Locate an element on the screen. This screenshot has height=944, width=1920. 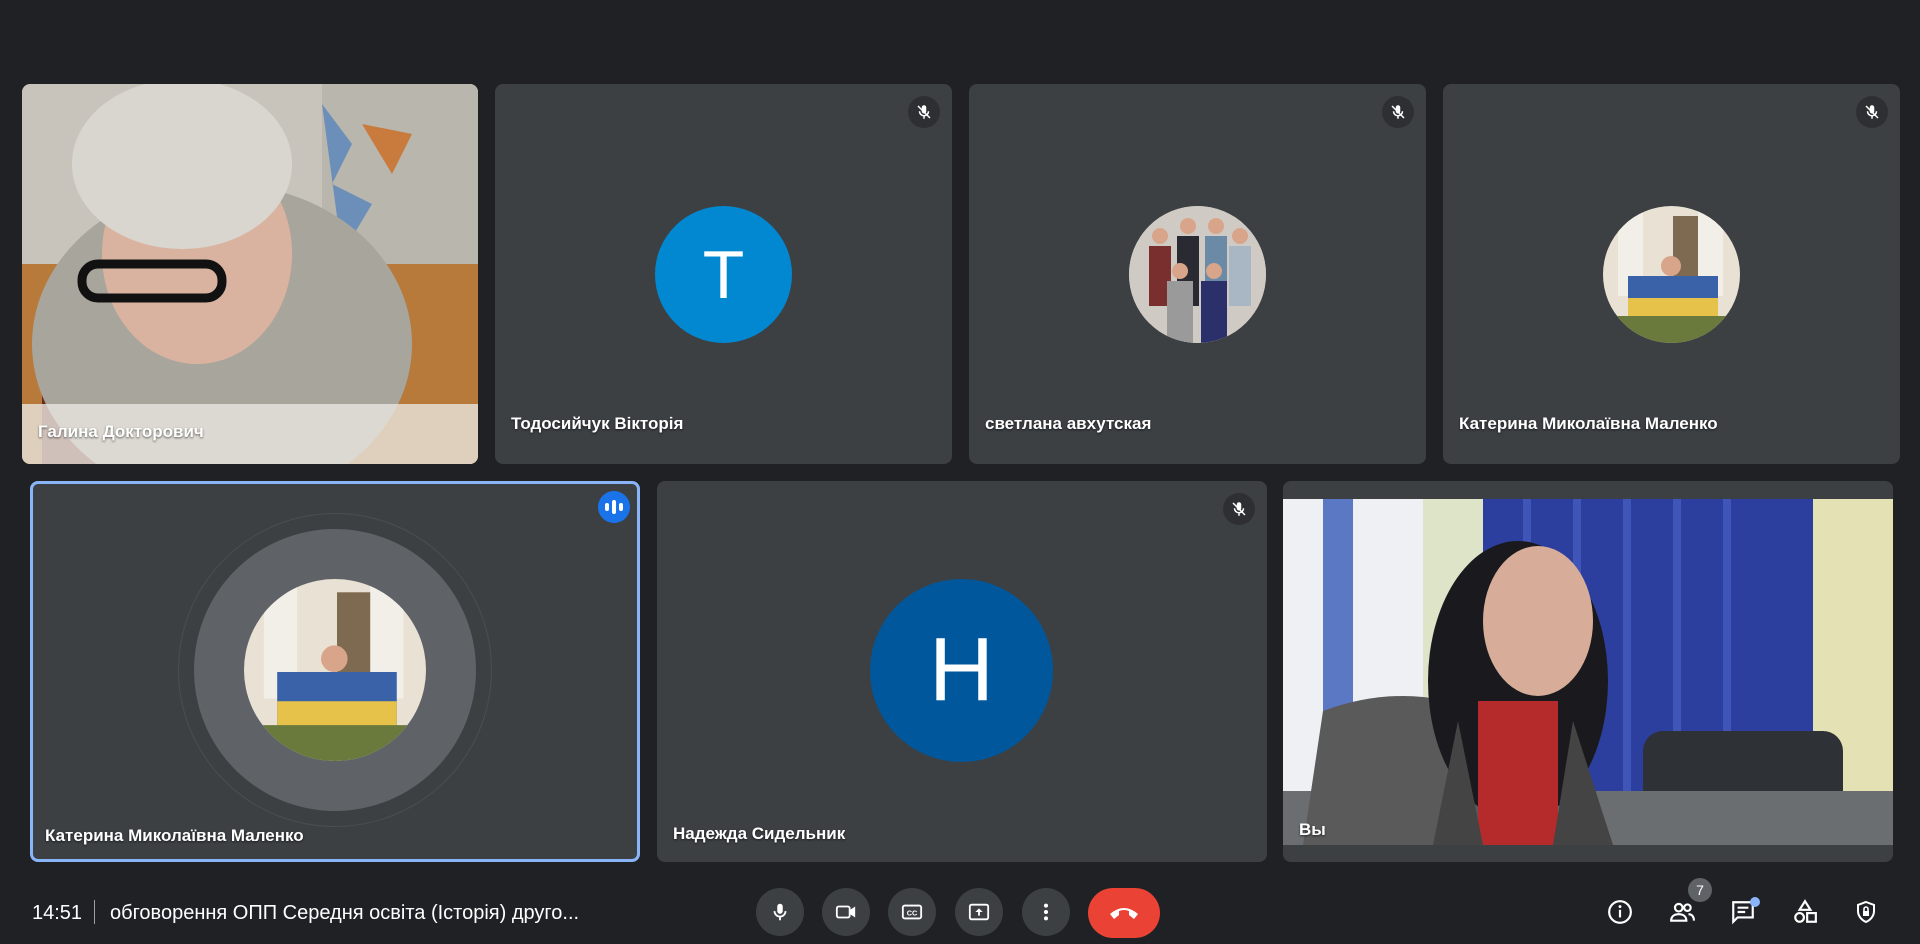
present-icon is located at coordinates (979, 912).